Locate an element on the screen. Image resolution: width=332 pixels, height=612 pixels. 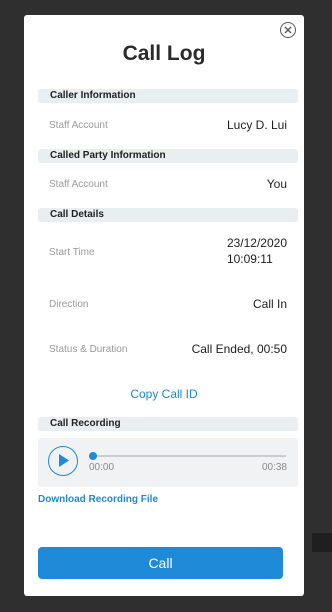
close-button is located at coordinates (288, 30).